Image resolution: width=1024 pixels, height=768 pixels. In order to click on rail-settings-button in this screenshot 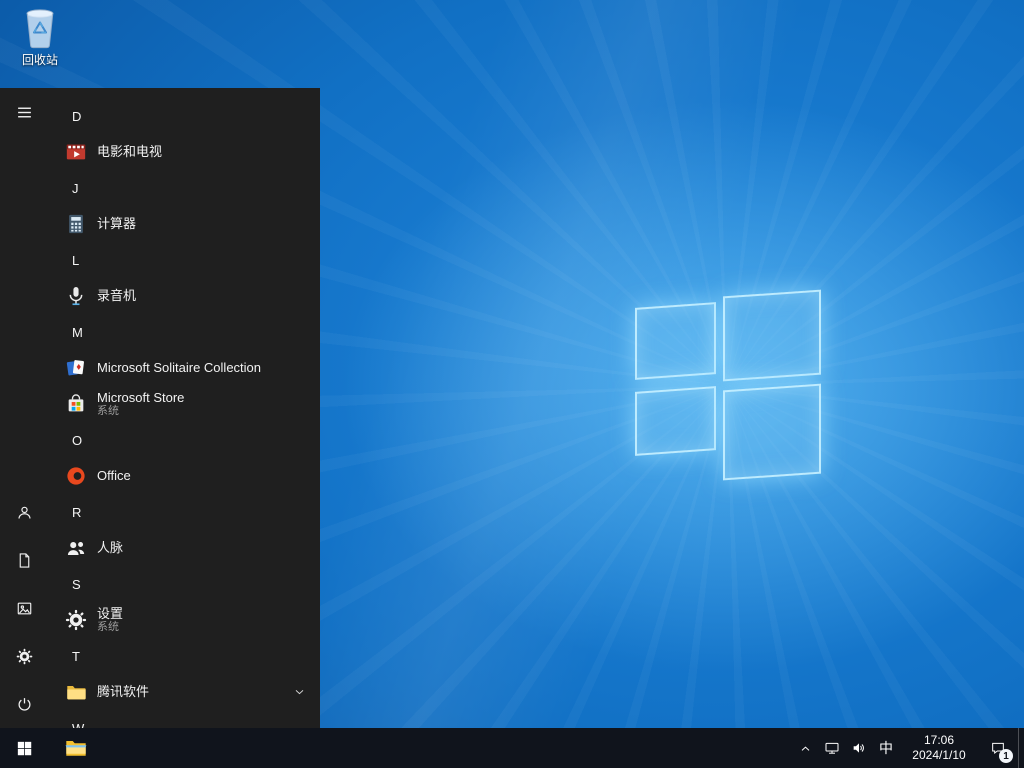, I will do `click(24, 656)`.